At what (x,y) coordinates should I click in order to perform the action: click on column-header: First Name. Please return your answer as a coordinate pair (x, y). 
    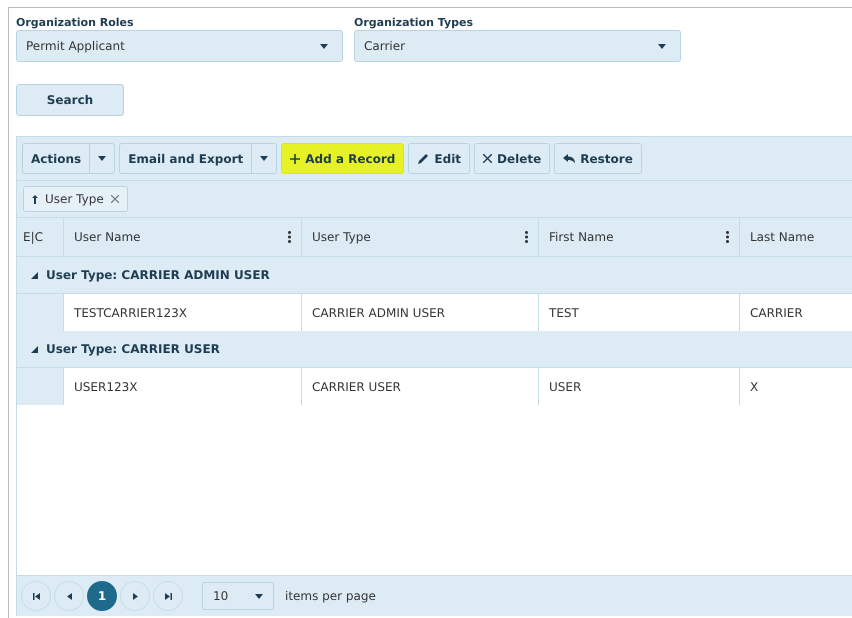
    Looking at the image, I should click on (638, 237).